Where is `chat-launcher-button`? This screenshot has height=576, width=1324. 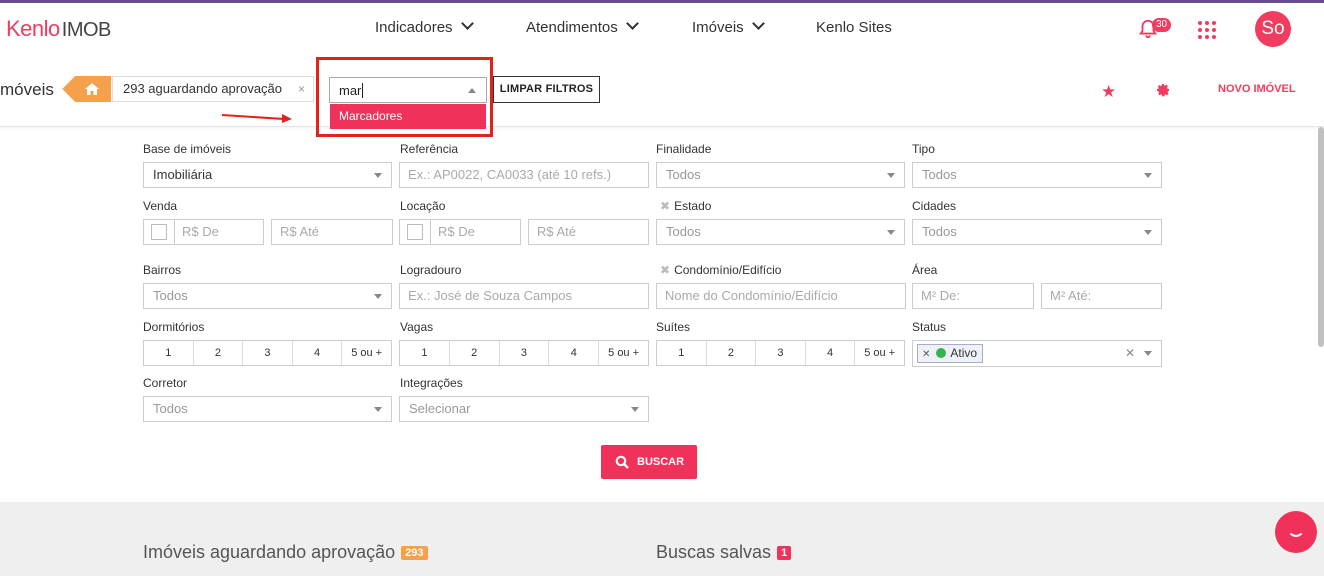 chat-launcher-button is located at coordinates (1296, 532).